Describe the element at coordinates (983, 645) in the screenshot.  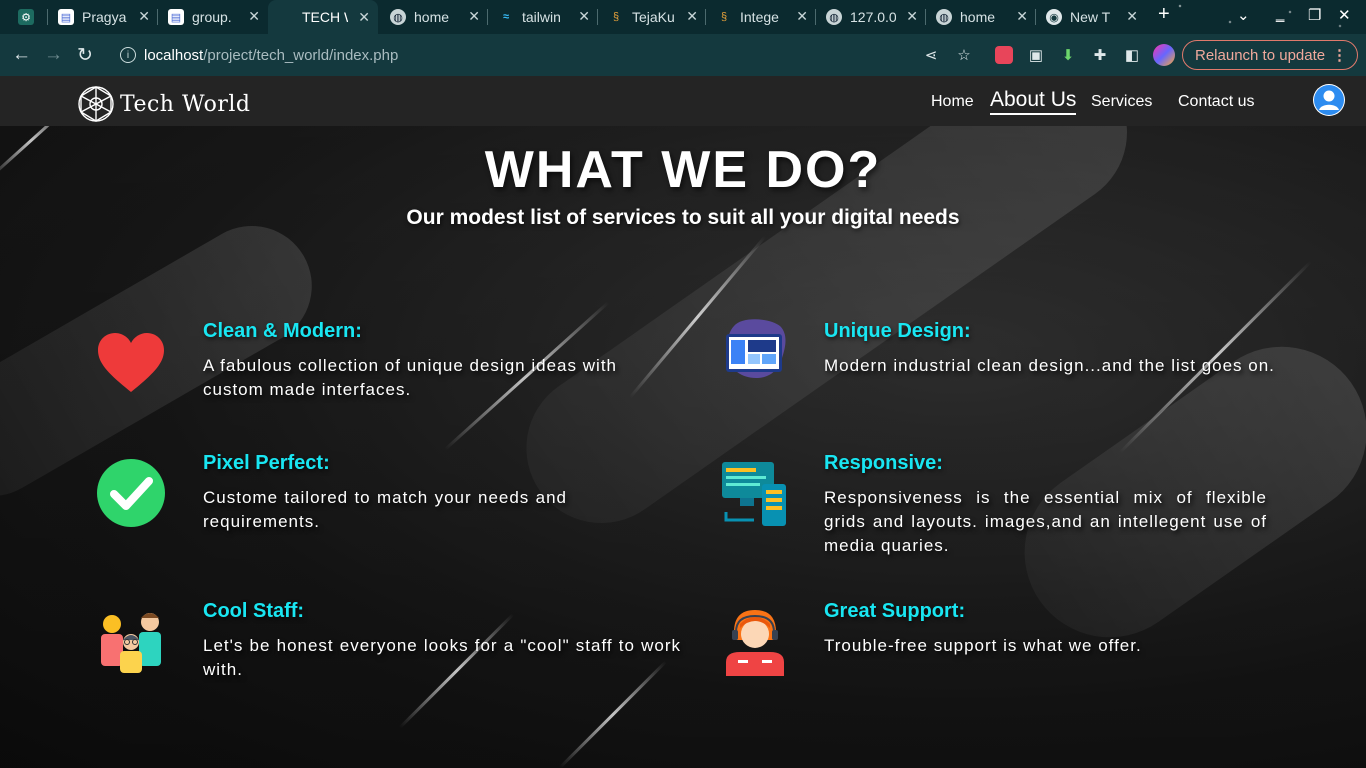
I see `service-description: Trouble-free support is what we offer.` at that location.